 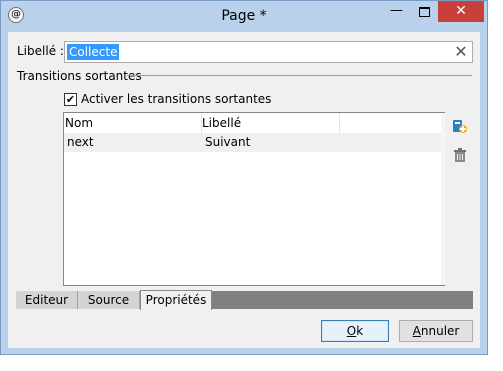 I want to click on tab-label: Editeur, so click(x=46, y=300).